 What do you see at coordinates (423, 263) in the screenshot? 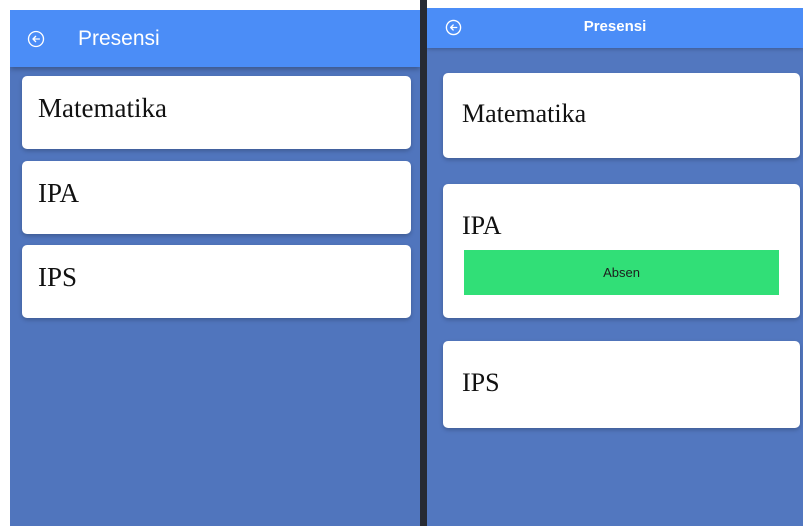
I see `screen-divider` at bounding box center [423, 263].